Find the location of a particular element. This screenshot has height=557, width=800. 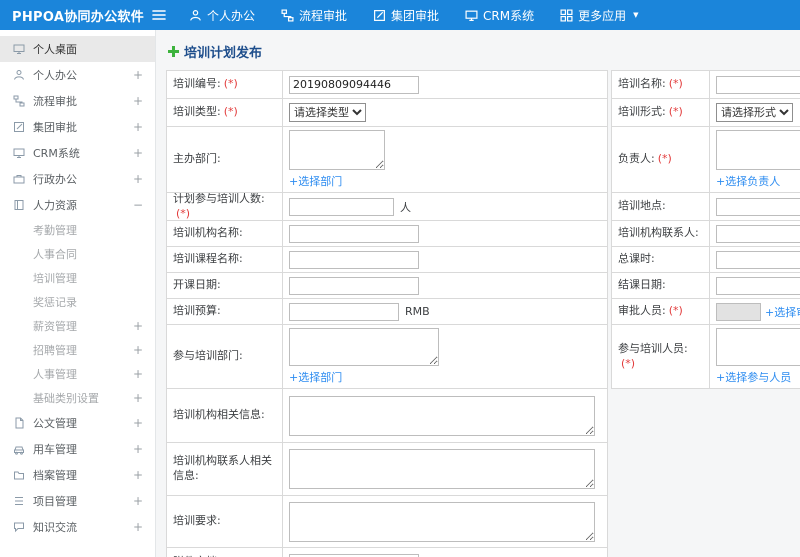

select-join-dept-link: +选择部门 is located at coordinates (315, 377).